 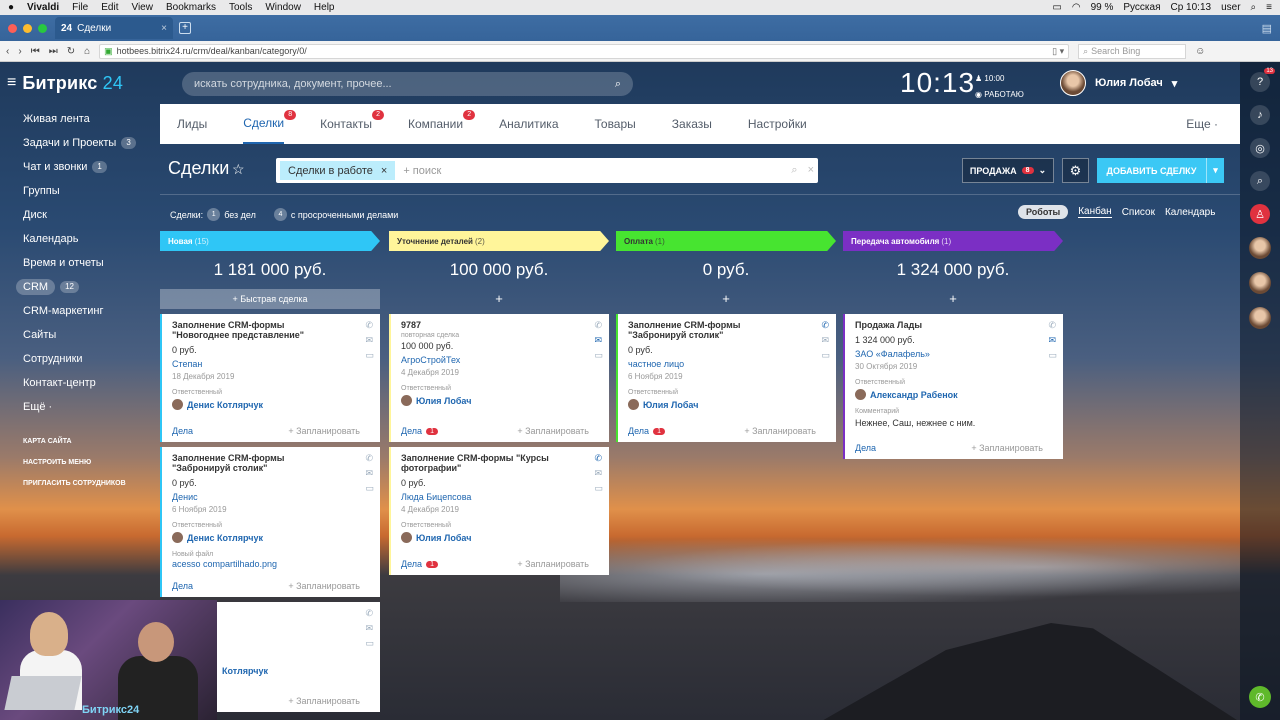 What do you see at coordinates (1118, 83) in the screenshot?
I see `user-menu: Юлия Лобач ▾` at bounding box center [1118, 83].